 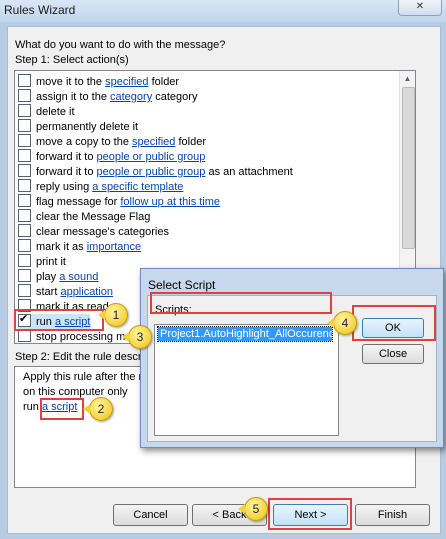 What do you see at coordinates (72, 60) in the screenshot?
I see `step1-label: Step 1: Select action(s)` at bounding box center [72, 60].